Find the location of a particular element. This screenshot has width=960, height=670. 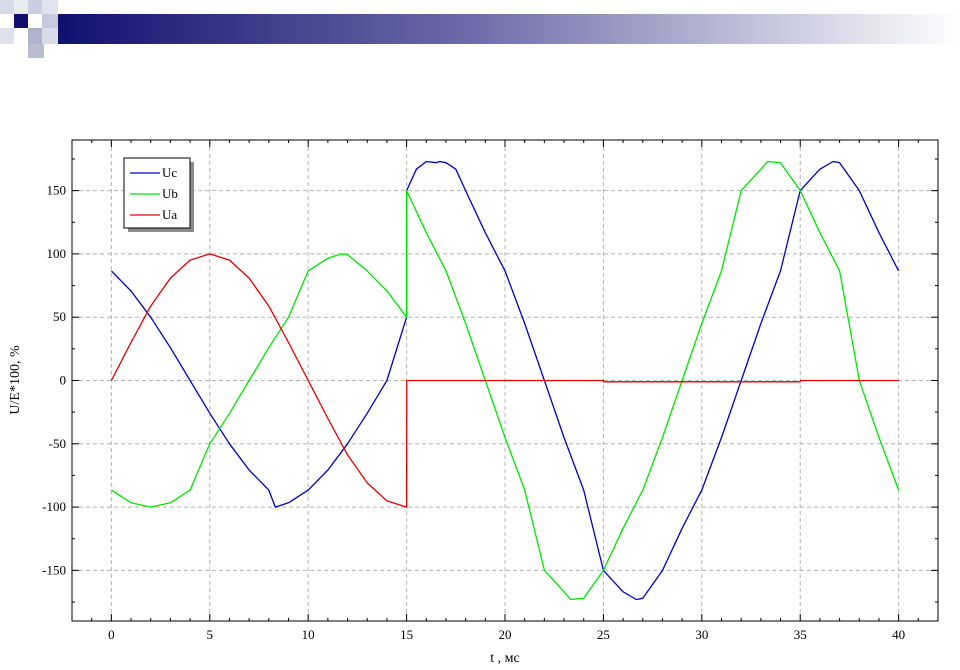

x-tick-label: 40 is located at coordinates (898, 634).